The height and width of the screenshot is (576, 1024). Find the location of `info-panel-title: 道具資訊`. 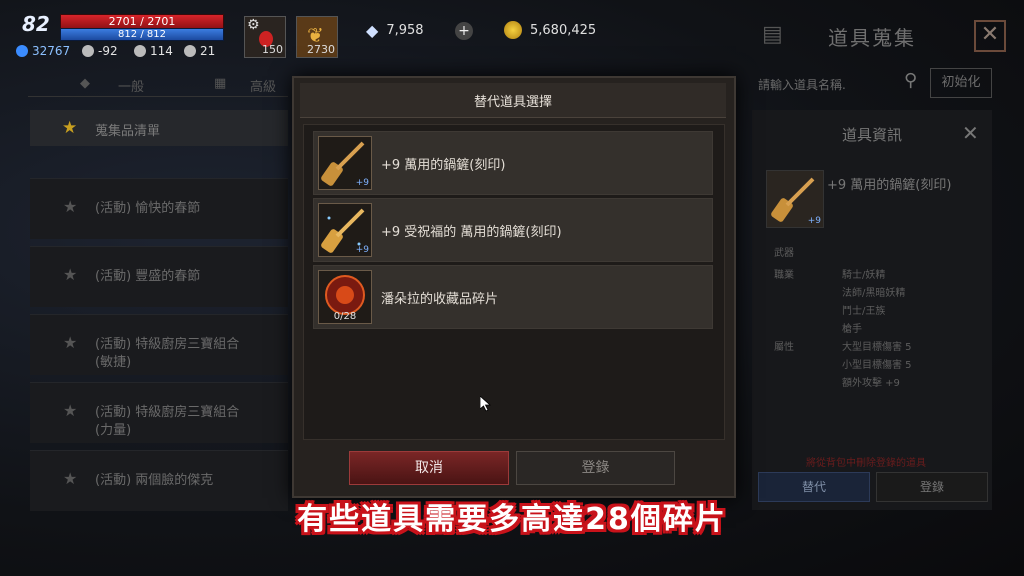

info-panel-title: 道具資訊 is located at coordinates (872, 135).